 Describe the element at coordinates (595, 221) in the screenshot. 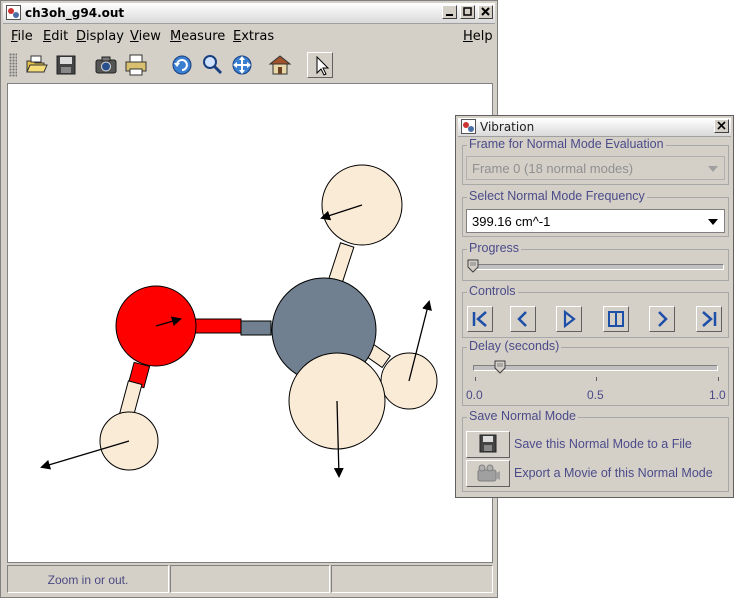

I see `frequency-select: 399.16 cm^-1` at that location.